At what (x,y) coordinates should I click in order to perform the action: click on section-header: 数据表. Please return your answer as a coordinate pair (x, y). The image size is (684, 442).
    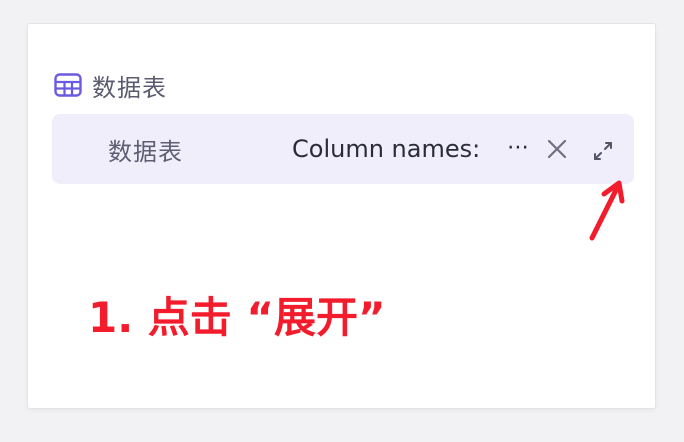
    Looking at the image, I should click on (110, 86).